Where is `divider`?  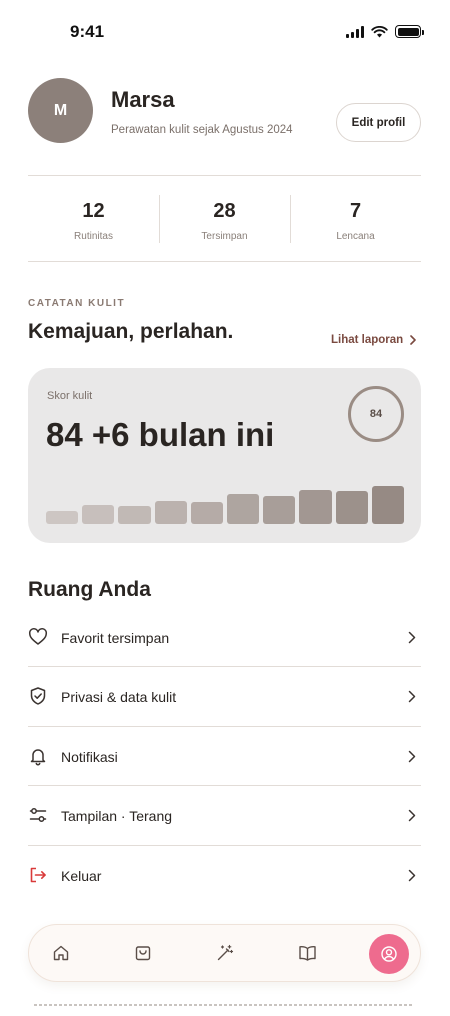 divider is located at coordinates (224, 261).